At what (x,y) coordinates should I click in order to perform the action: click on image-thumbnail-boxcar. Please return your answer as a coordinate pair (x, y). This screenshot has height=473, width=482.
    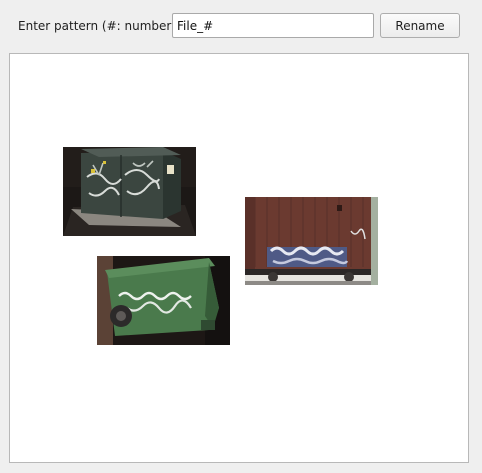
    Looking at the image, I should click on (311, 241).